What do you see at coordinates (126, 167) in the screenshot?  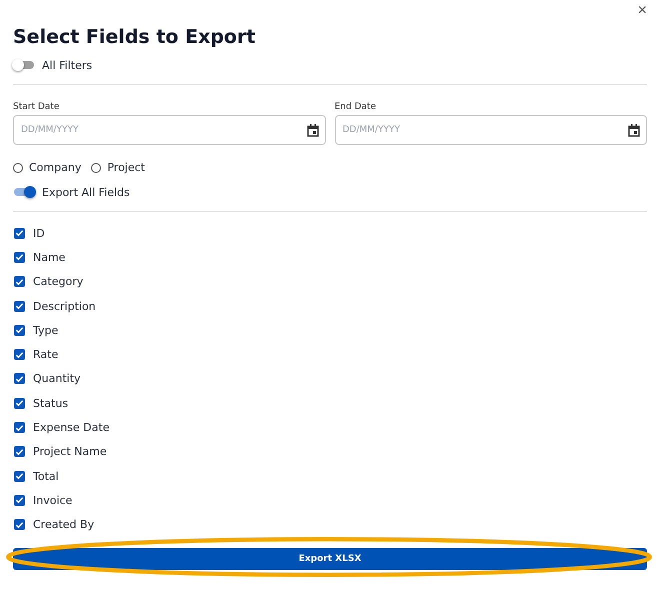 I see `radio-label: Project` at bounding box center [126, 167].